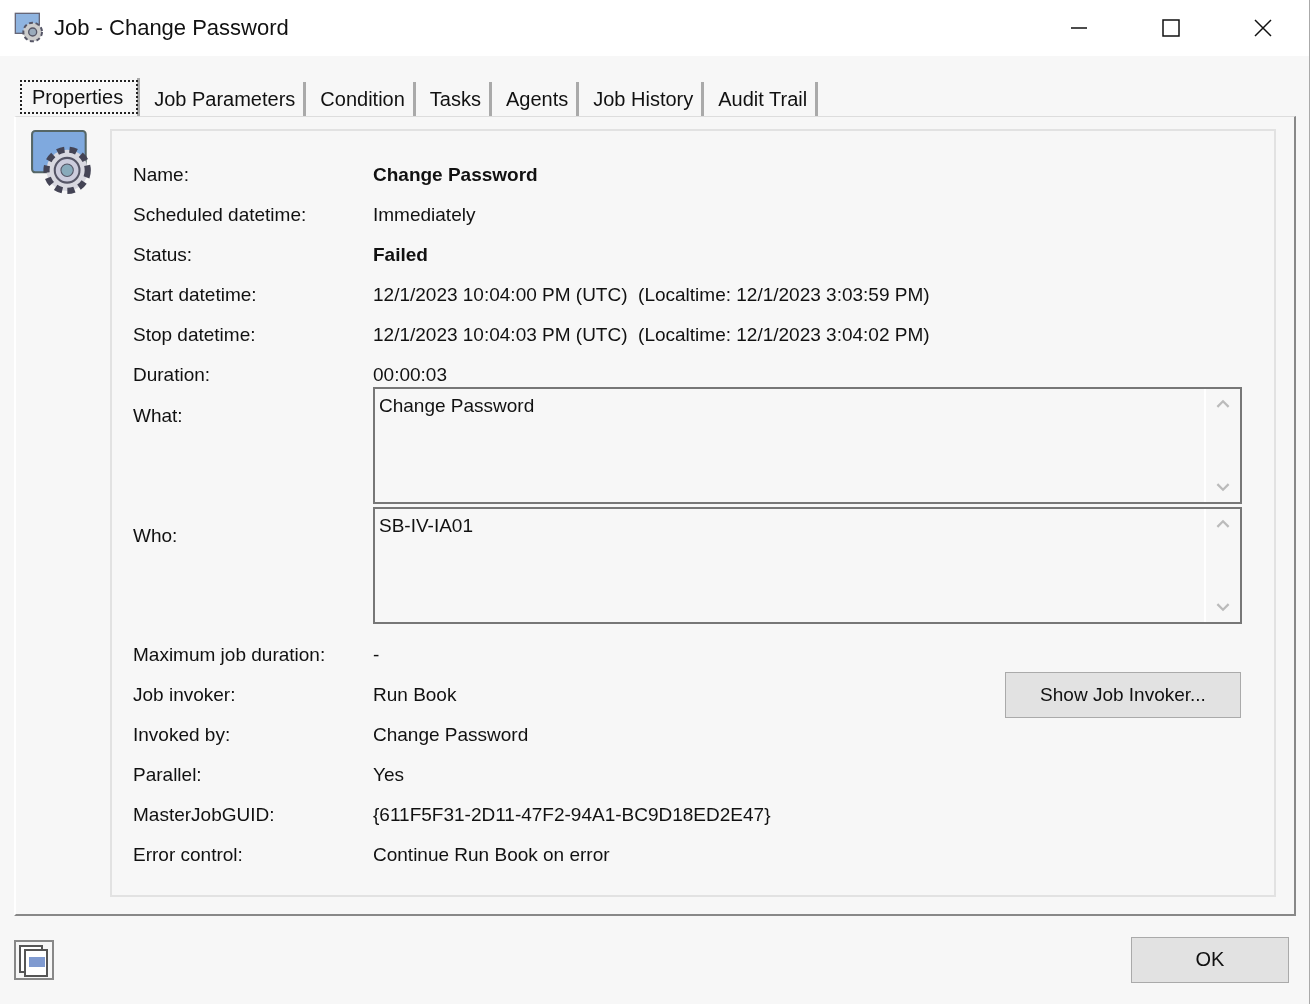 Image resolution: width=1310 pixels, height=1004 pixels. I want to click on field-label: MasterJobGUID:, so click(204, 815).